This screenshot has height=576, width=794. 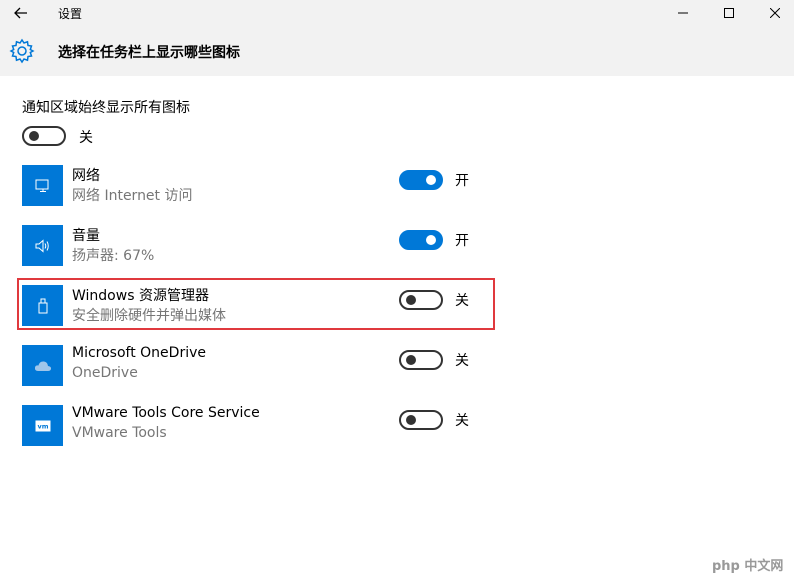 I want to click on minimize-icon, so click(x=683, y=13).